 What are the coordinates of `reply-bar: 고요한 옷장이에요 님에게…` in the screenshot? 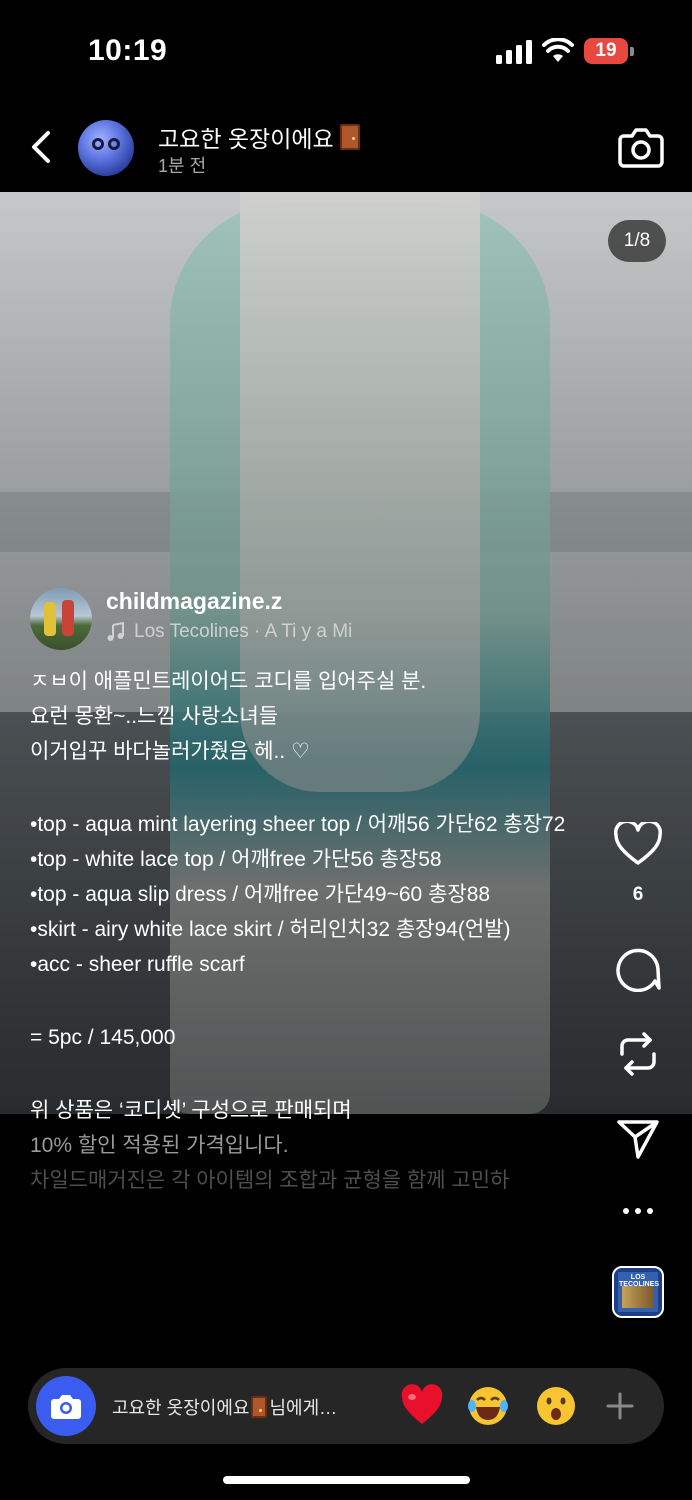 It's located at (346, 1406).